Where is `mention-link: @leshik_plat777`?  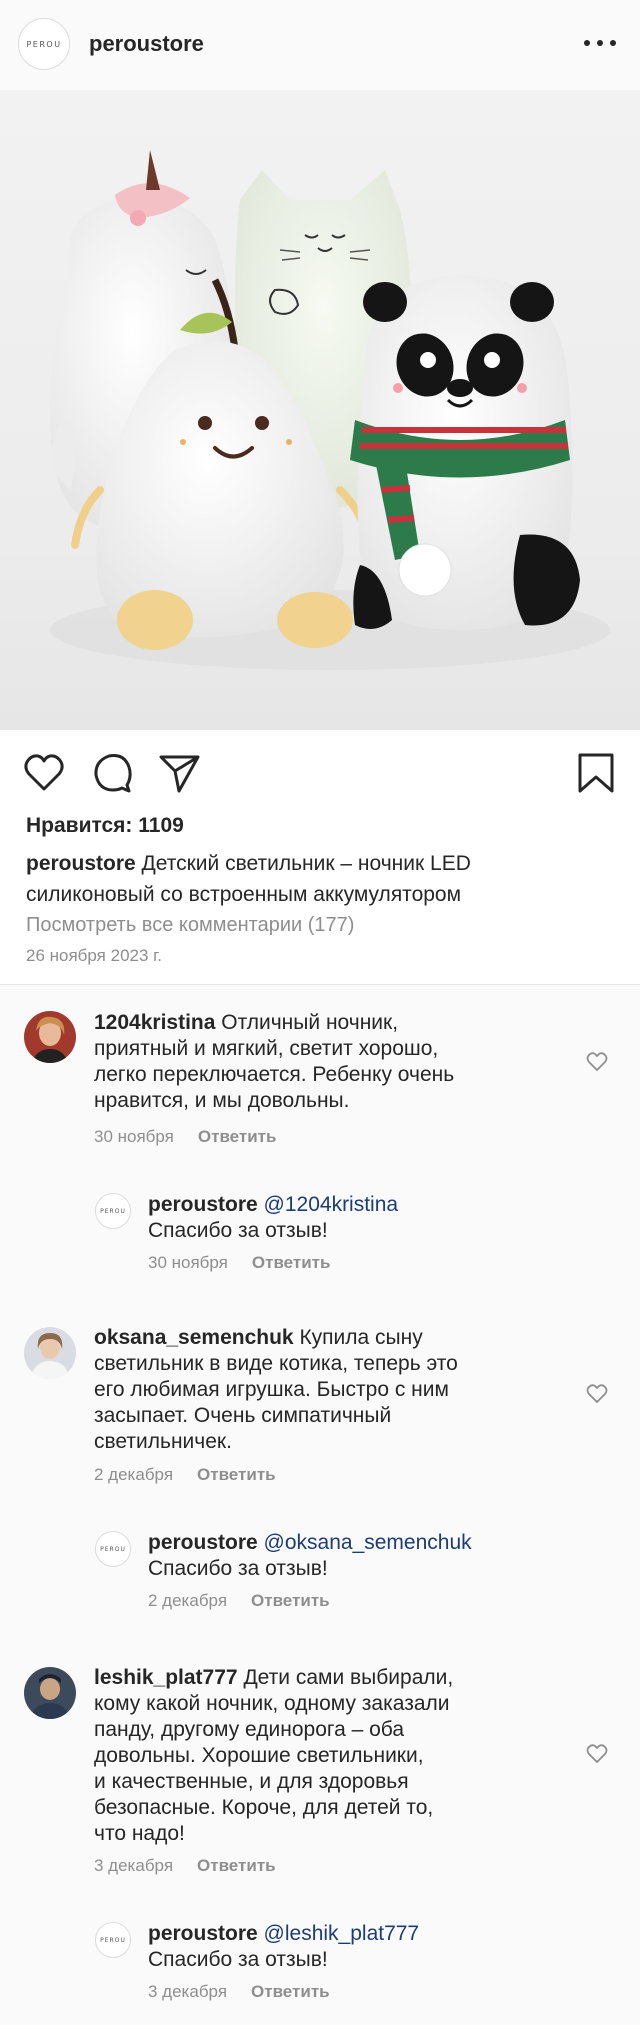 mention-link: @leshik_plat777 is located at coordinates (342, 1933).